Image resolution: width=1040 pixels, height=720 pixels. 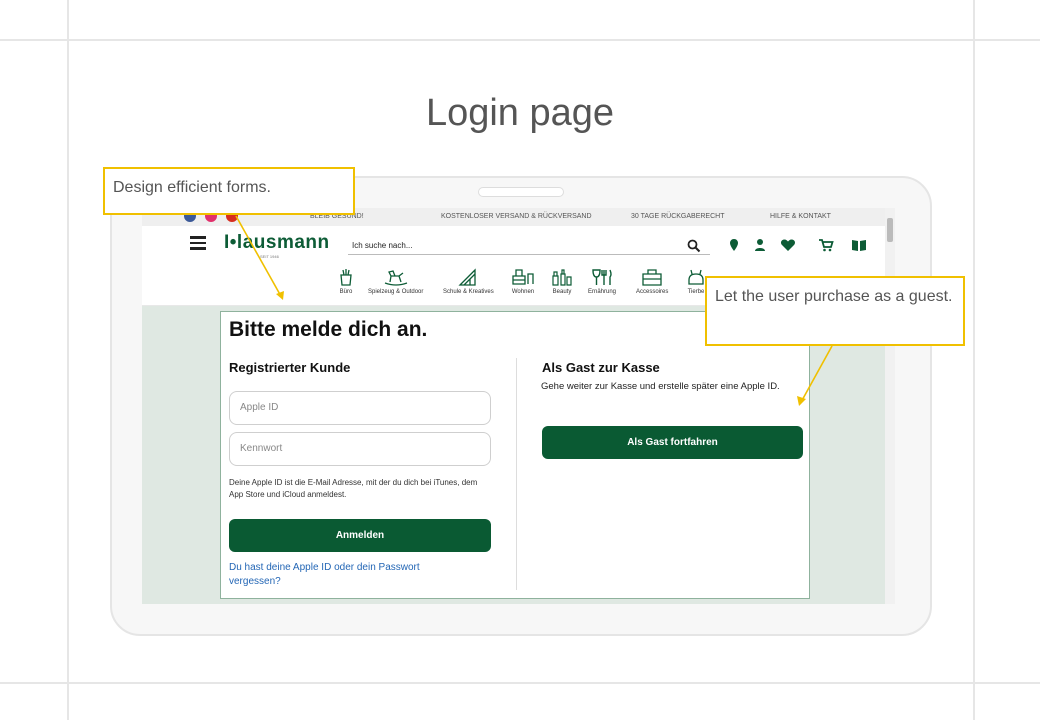 What do you see at coordinates (760, 245) in the screenshot?
I see `account-icon` at bounding box center [760, 245].